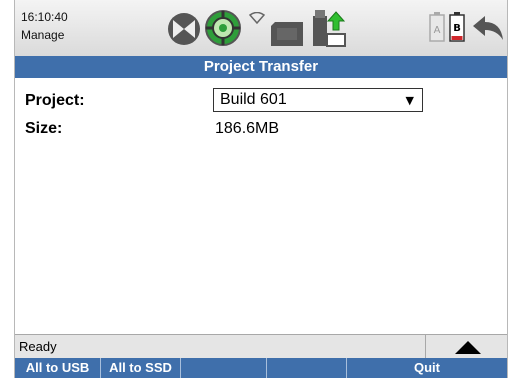  What do you see at coordinates (223, 28) in the screenshot?
I see `gps-target-icon` at bounding box center [223, 28].